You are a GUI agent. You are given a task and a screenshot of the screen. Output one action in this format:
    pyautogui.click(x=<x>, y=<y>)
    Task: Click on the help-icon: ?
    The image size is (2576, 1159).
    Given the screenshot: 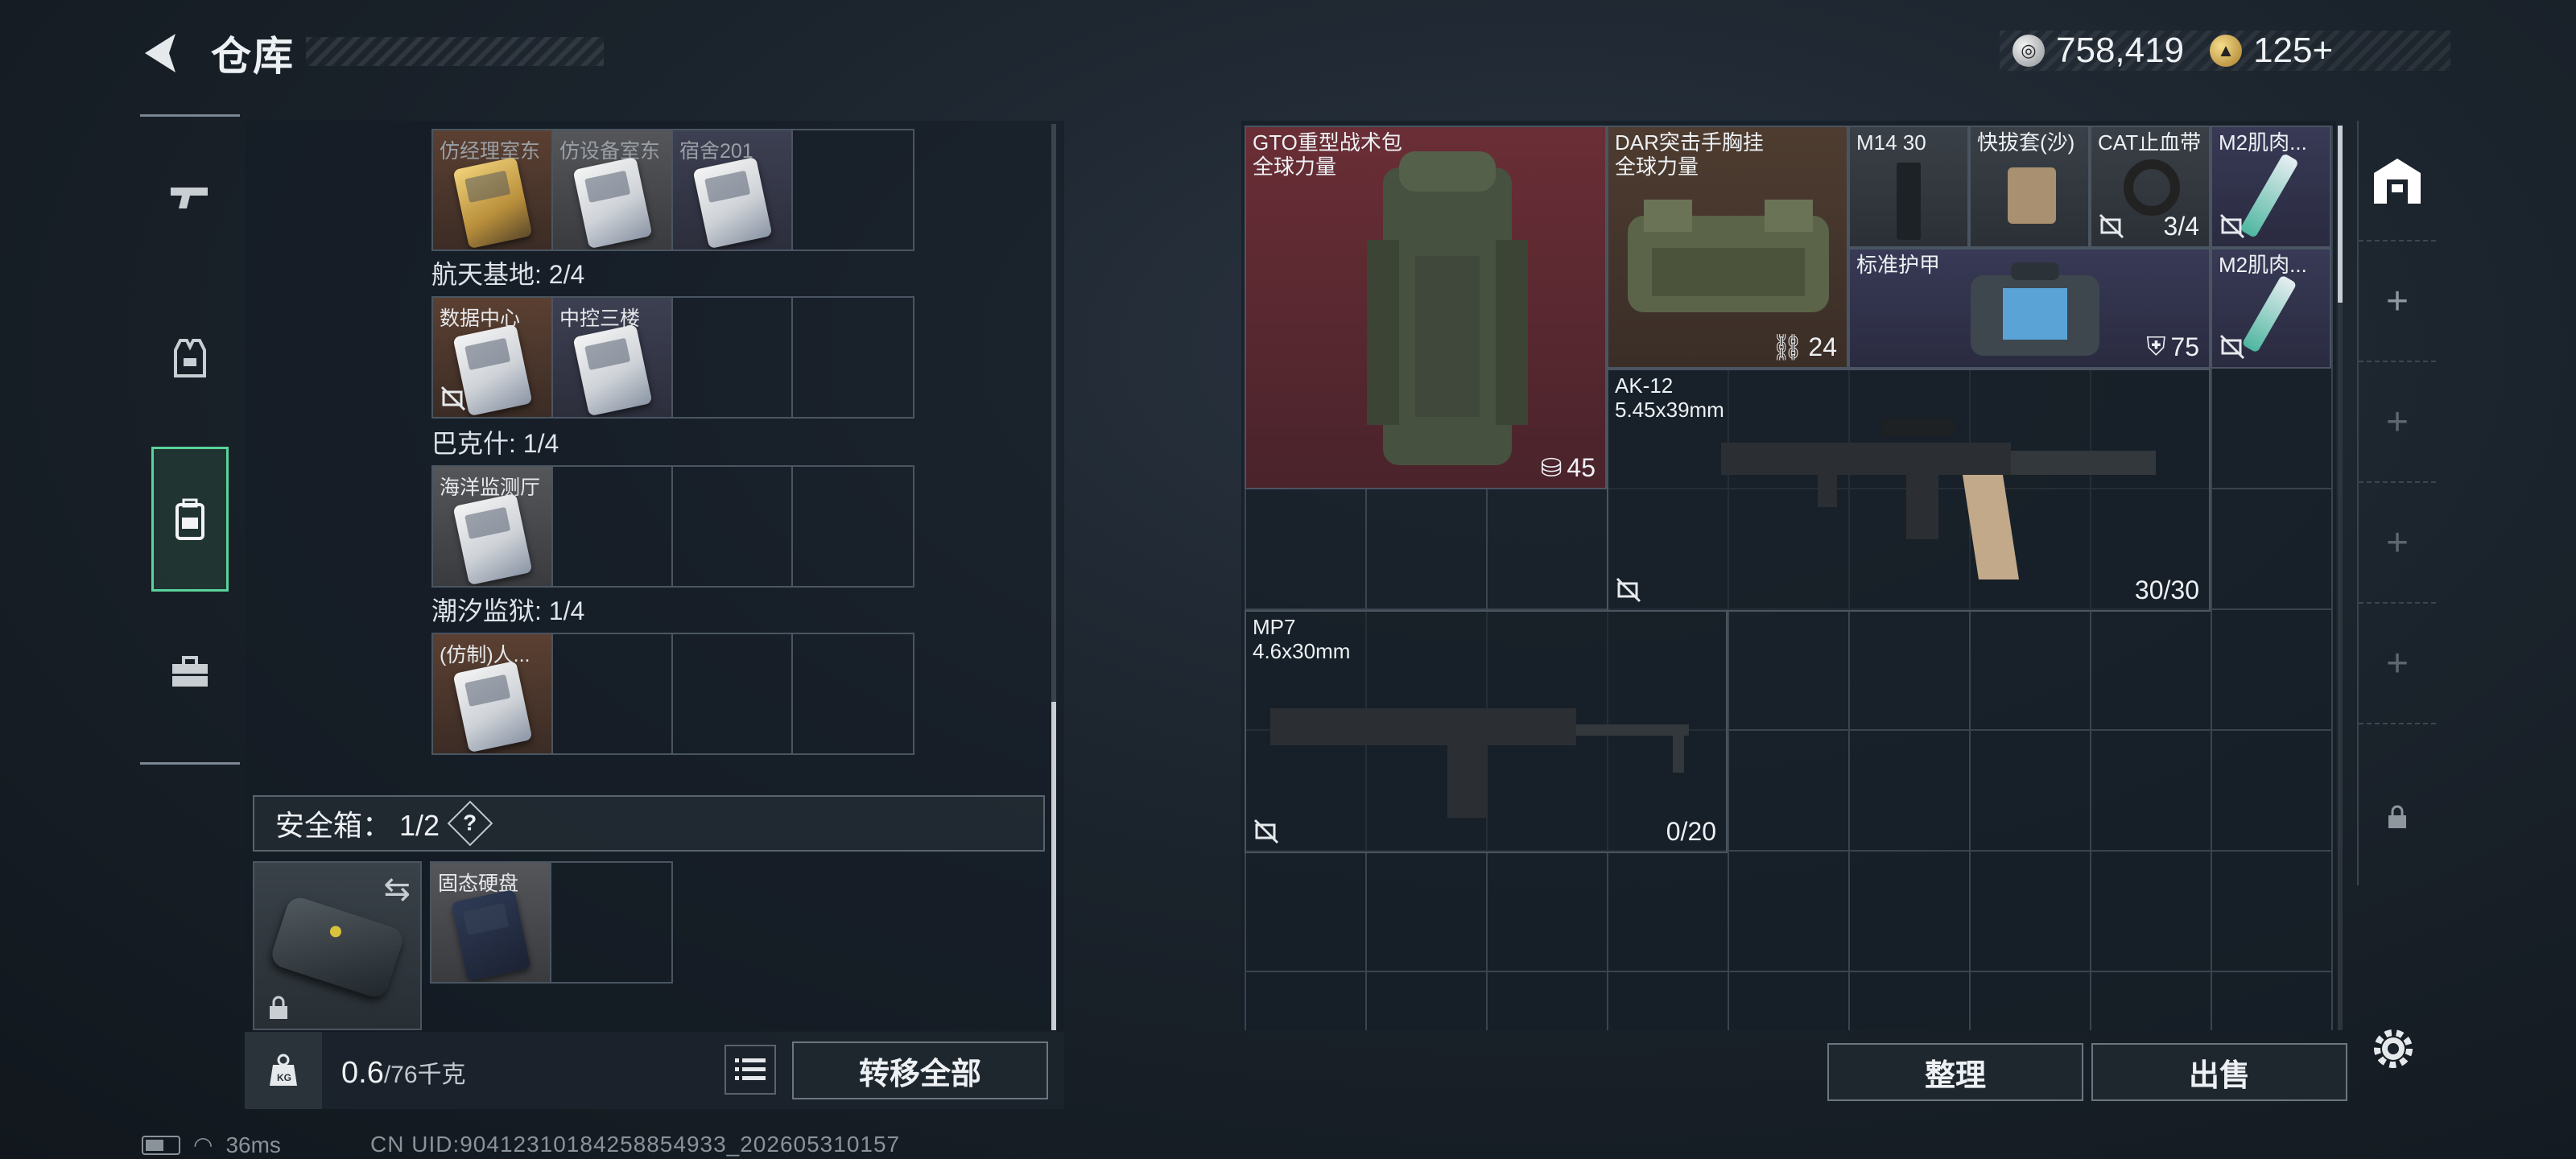 What is the action you would take?
    pyautogui.click(x=470, y=823)
    